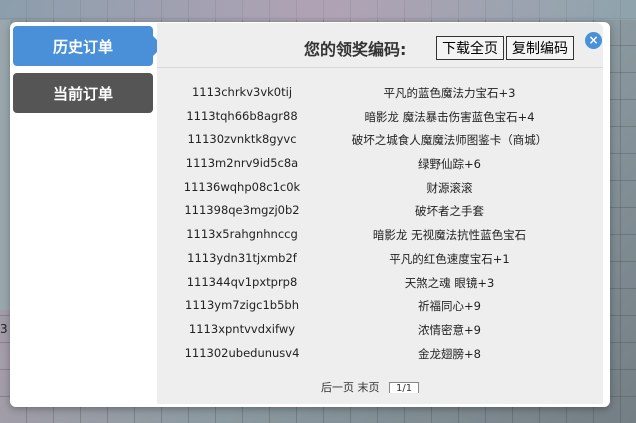 Image resolution: width=636 pixels, height=423 pixels. Describe the element at coordinates (242, 328) in the screenshot. I see `award-code: 1113xpntvvdxifwy` at that location.